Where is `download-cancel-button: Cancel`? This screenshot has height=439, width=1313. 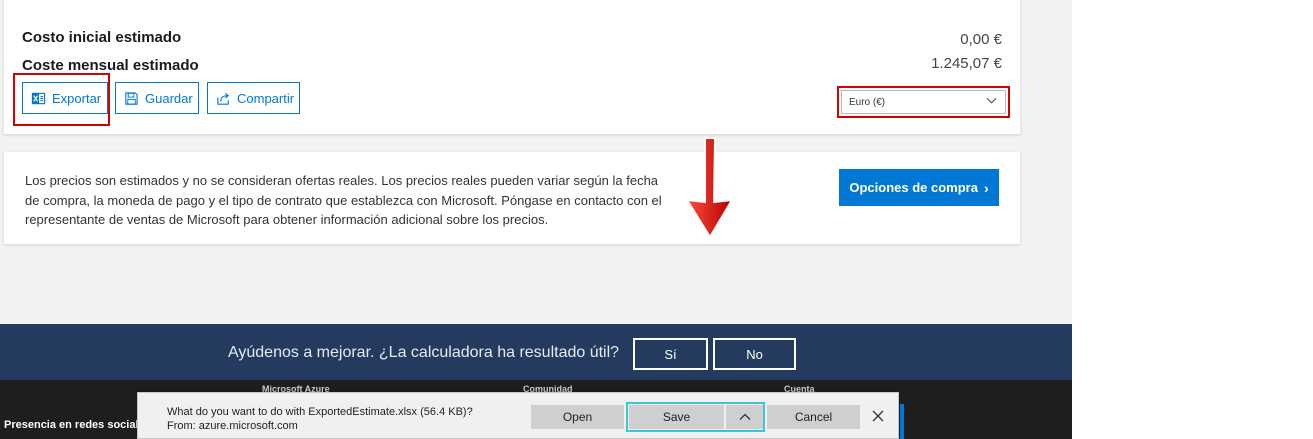
download-cancel-button: Cancel is located at coordinates (813, 417).